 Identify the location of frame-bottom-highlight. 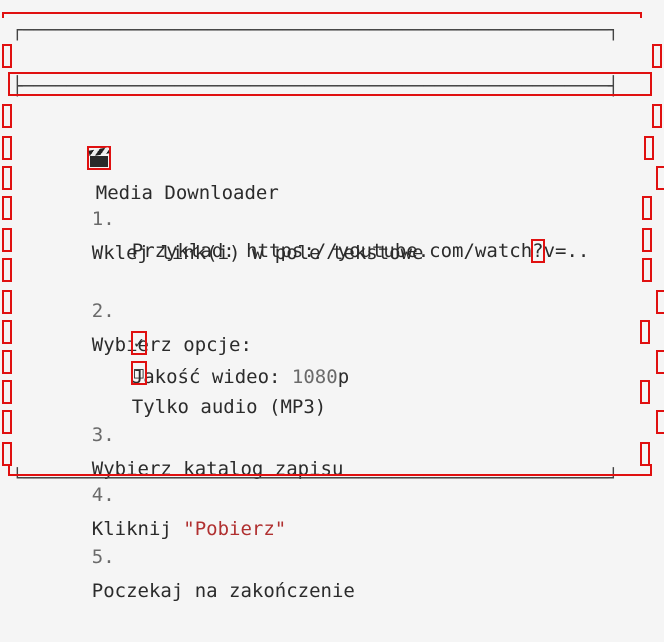
(330, 470).